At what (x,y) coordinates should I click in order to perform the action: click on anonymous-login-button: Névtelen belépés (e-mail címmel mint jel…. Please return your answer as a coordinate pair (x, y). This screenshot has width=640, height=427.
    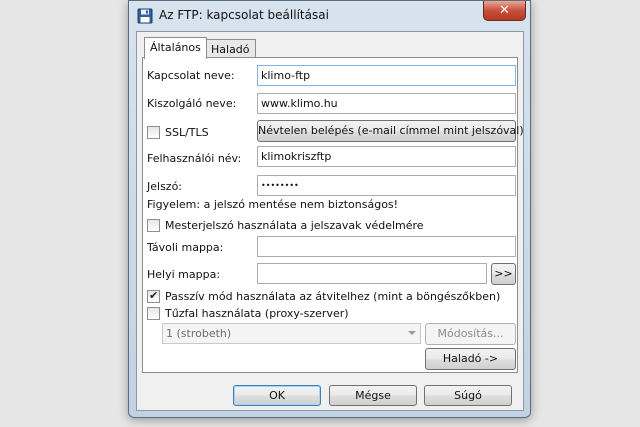
    Looking at the image, I should click on (390, 131).